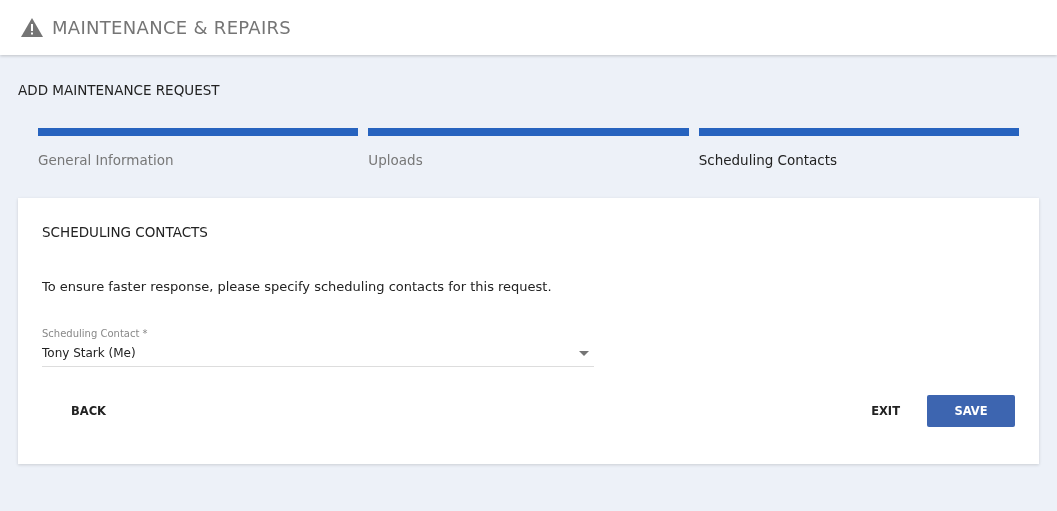 The width and height of the screenshot is (1057, 511). I want to click on back-button: BACK, so click(89, 411).